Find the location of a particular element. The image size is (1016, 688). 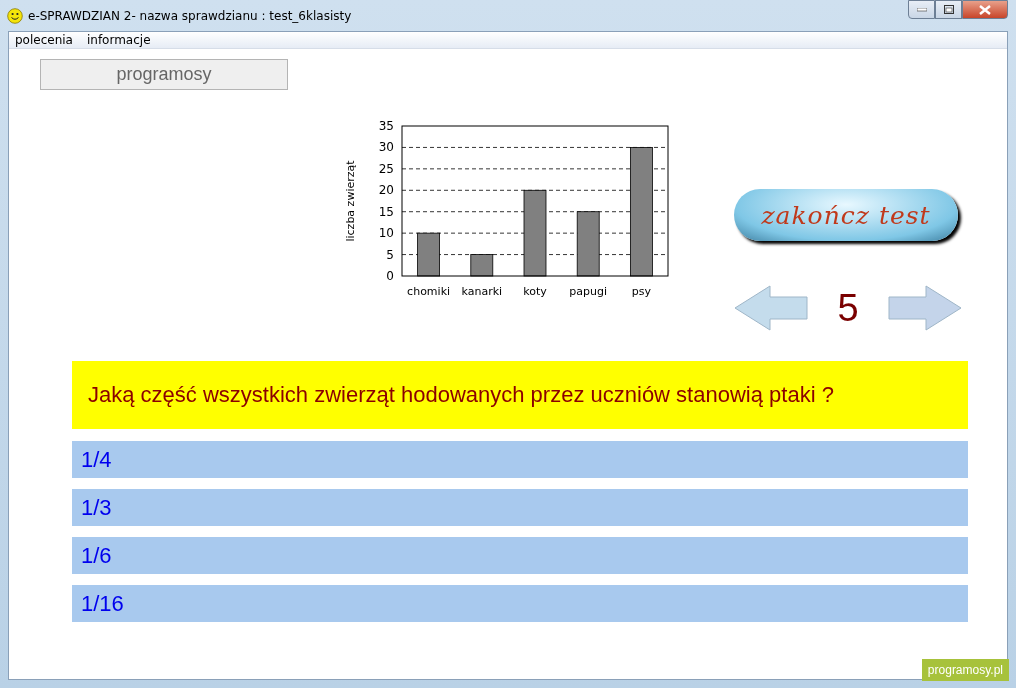

maximize-icon is located at coordinates (948, 9).